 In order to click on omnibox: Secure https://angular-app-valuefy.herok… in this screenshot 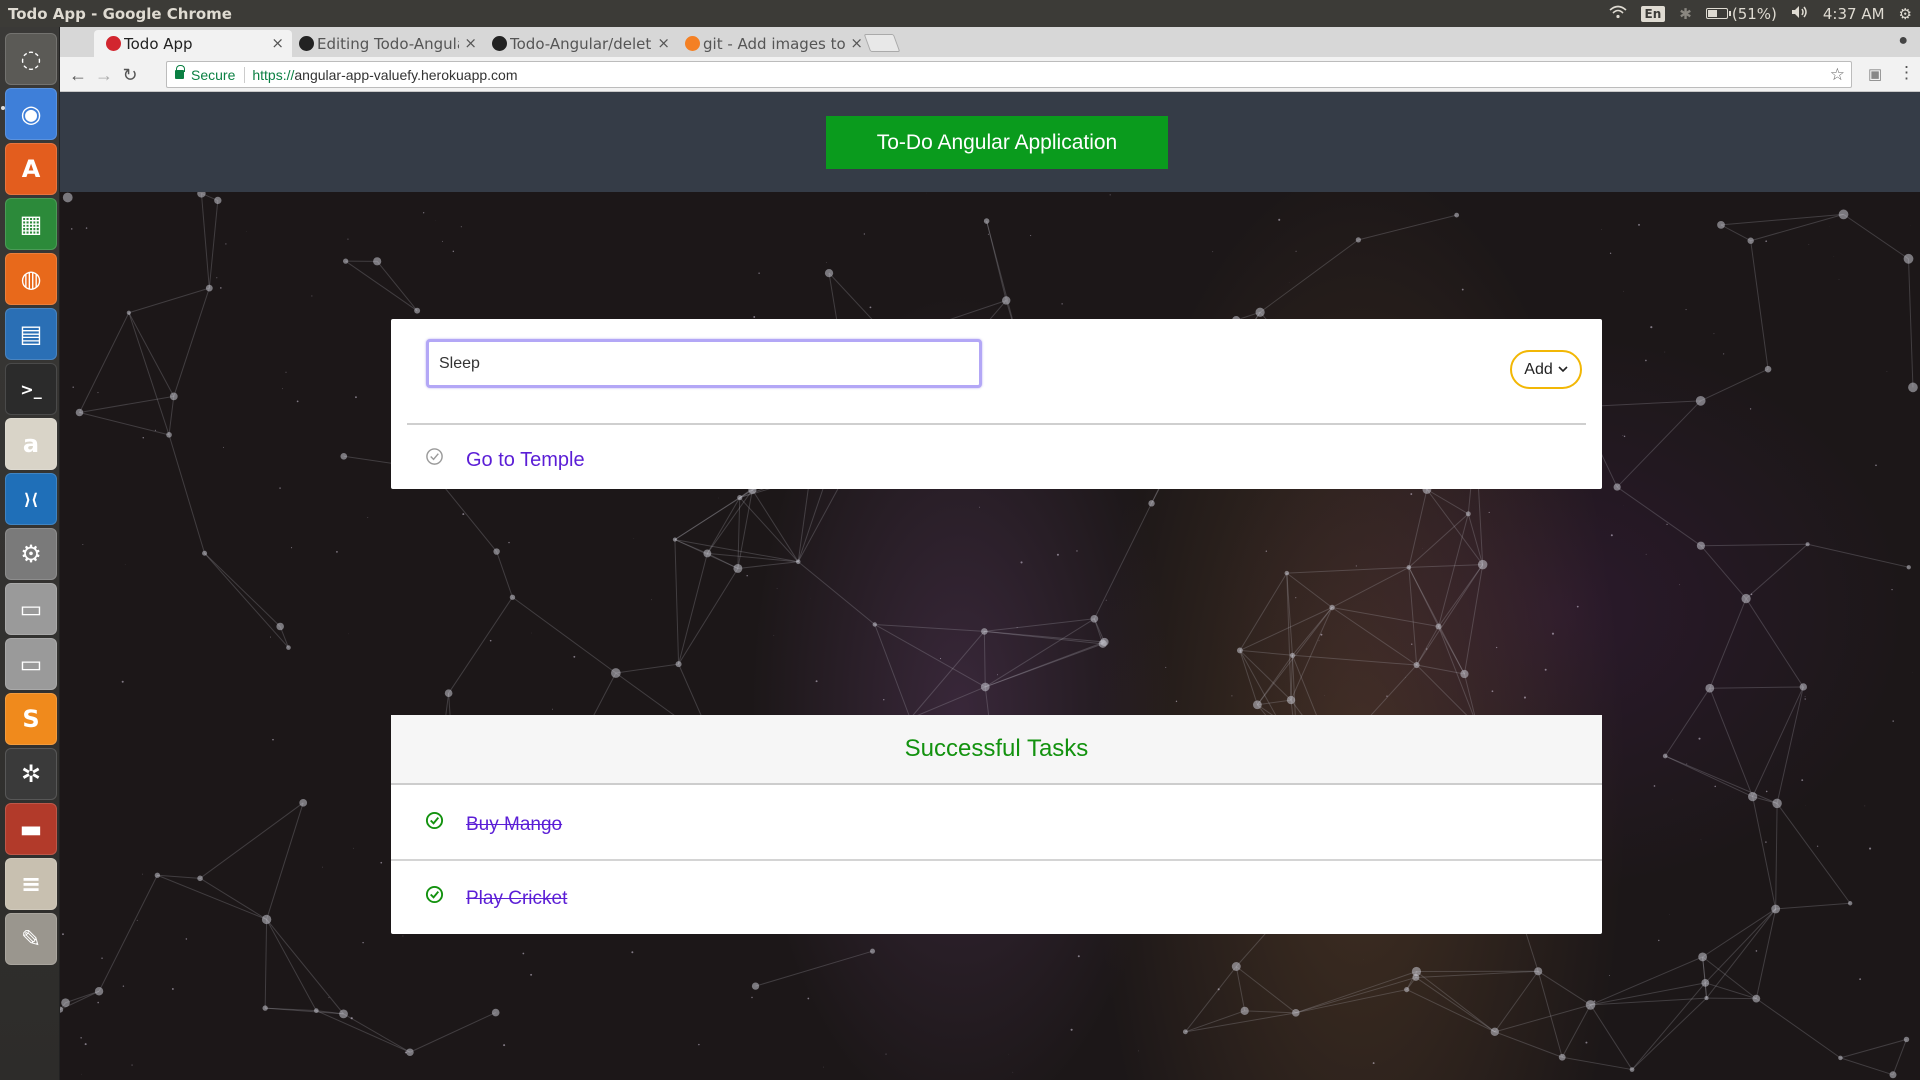, I will do `click(1009, 74)`.